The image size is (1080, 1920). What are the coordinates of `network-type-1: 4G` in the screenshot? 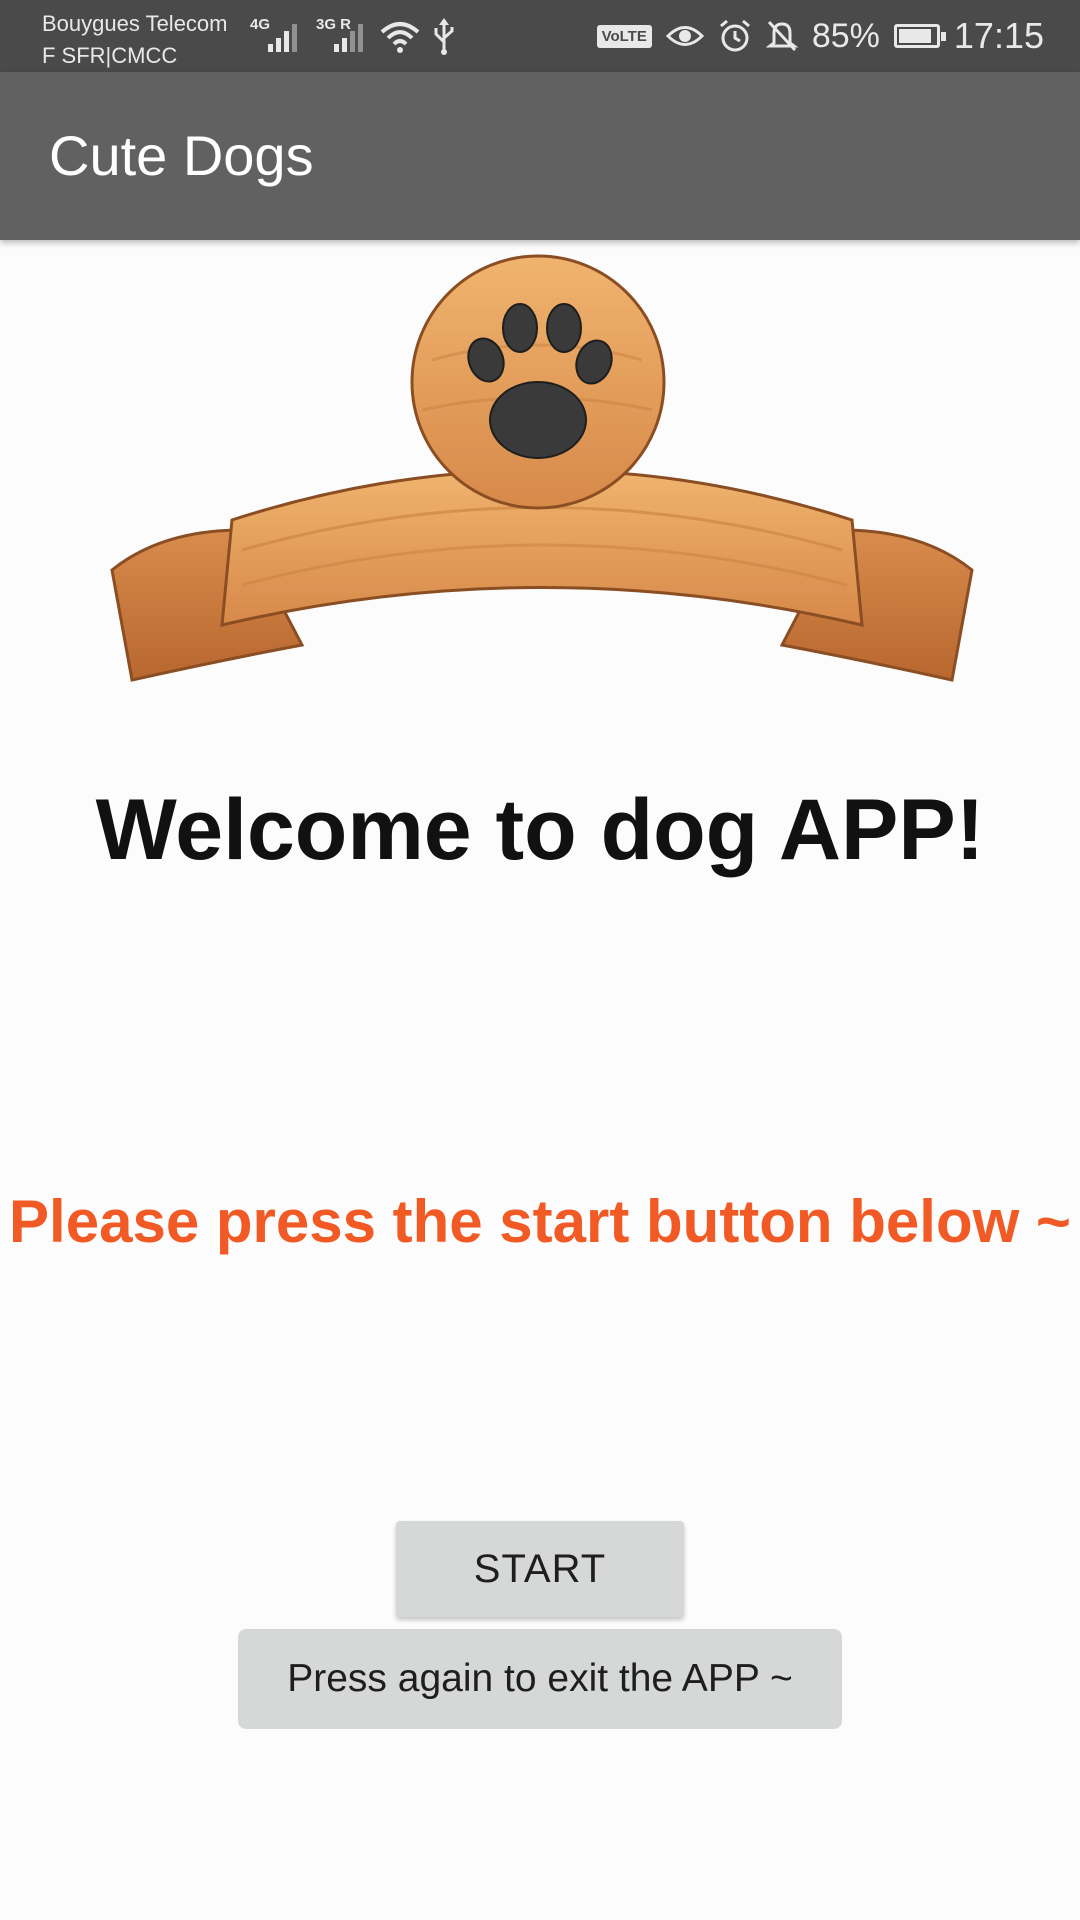 It's located at (260, 24).